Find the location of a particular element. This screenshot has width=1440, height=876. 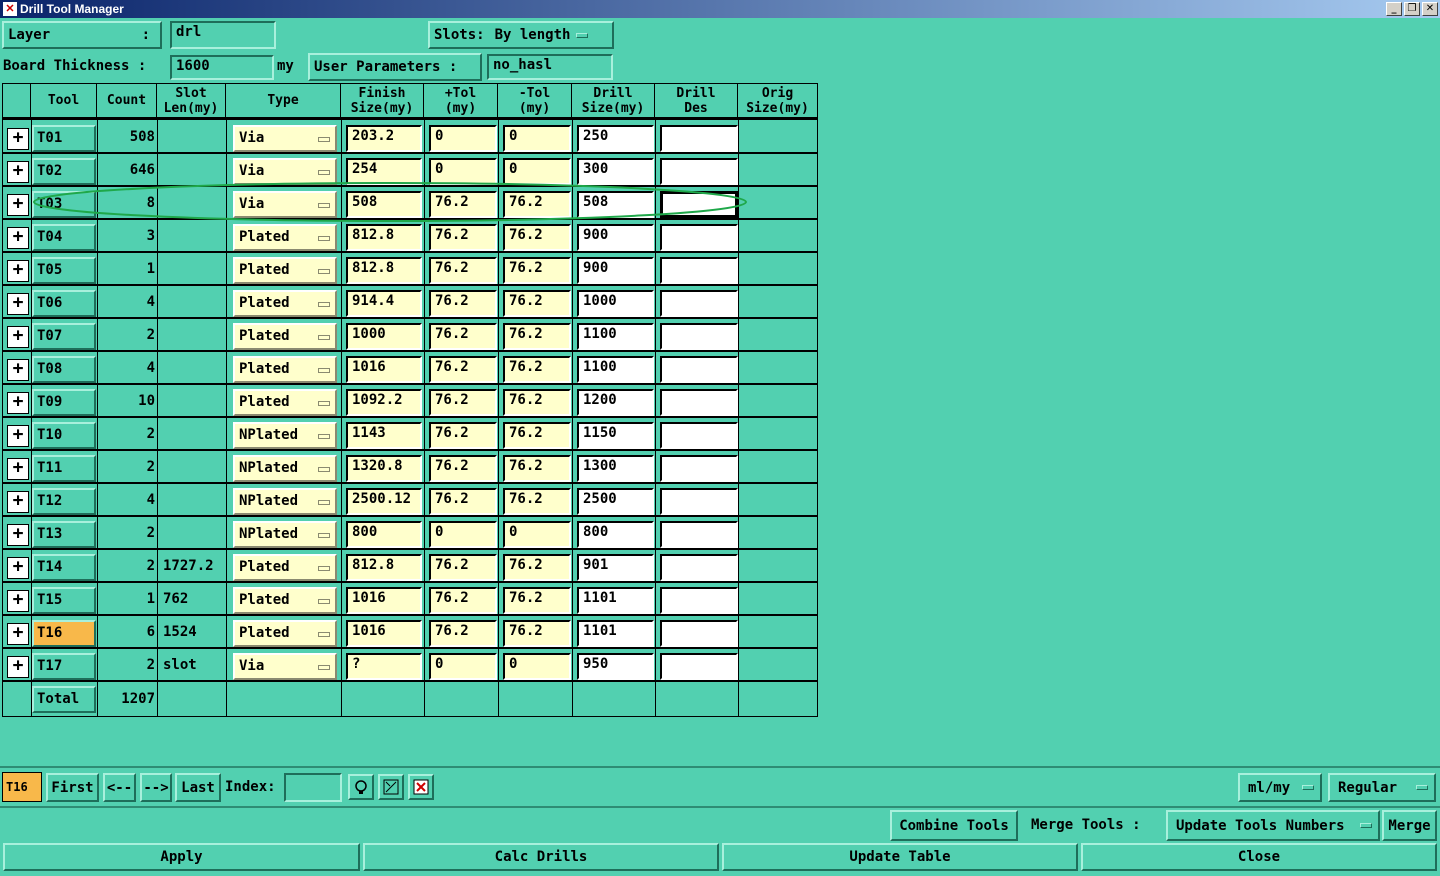

tool-button: T09 is located at coordinates (64, 402).